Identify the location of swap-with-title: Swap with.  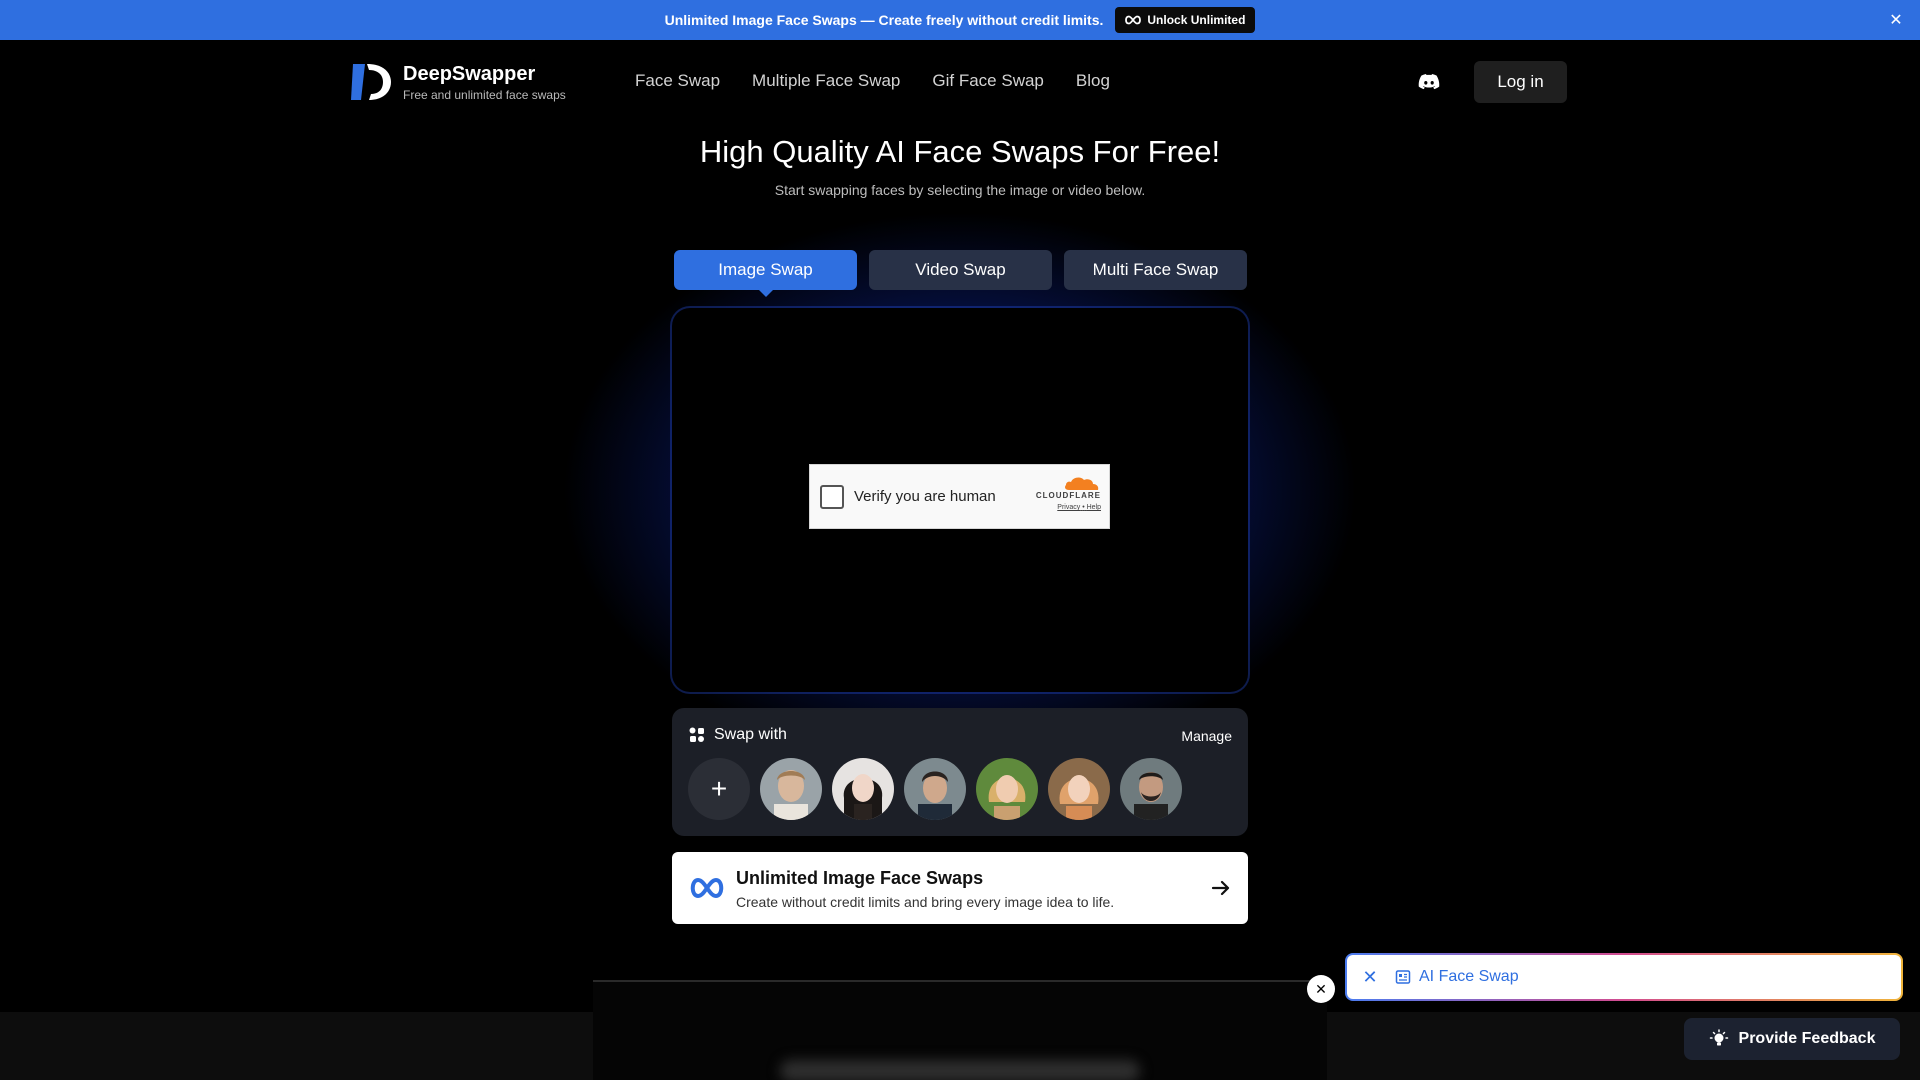
(750, 734).